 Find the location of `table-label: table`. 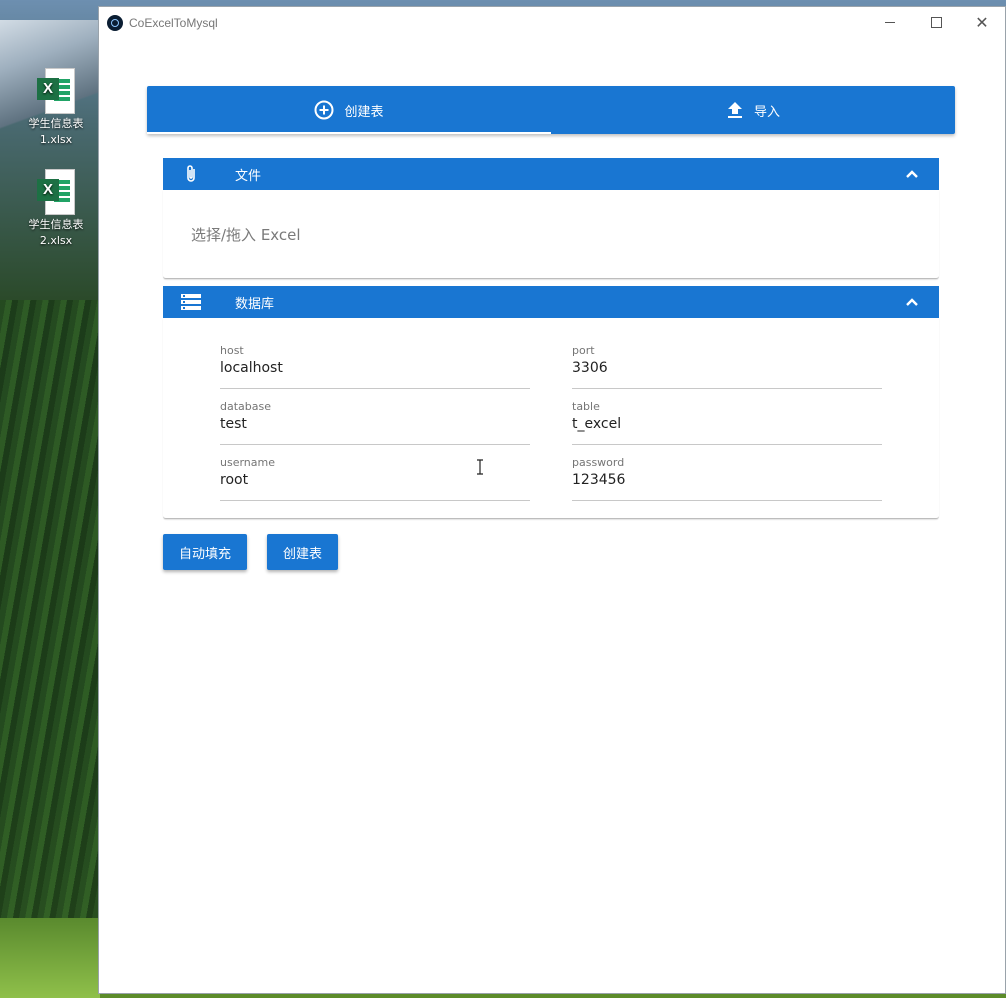

table-label: table is located at coordinates (586, 406).